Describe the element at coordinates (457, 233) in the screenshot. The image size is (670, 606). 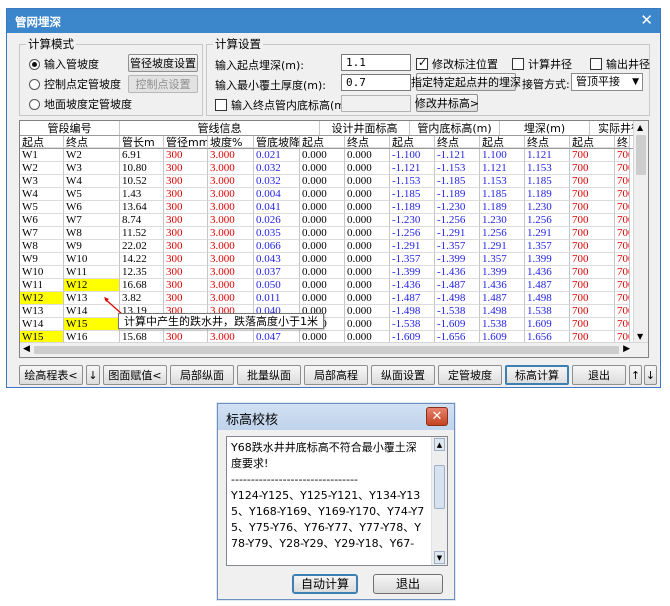
I see `table-cell: -1.291` at that location.